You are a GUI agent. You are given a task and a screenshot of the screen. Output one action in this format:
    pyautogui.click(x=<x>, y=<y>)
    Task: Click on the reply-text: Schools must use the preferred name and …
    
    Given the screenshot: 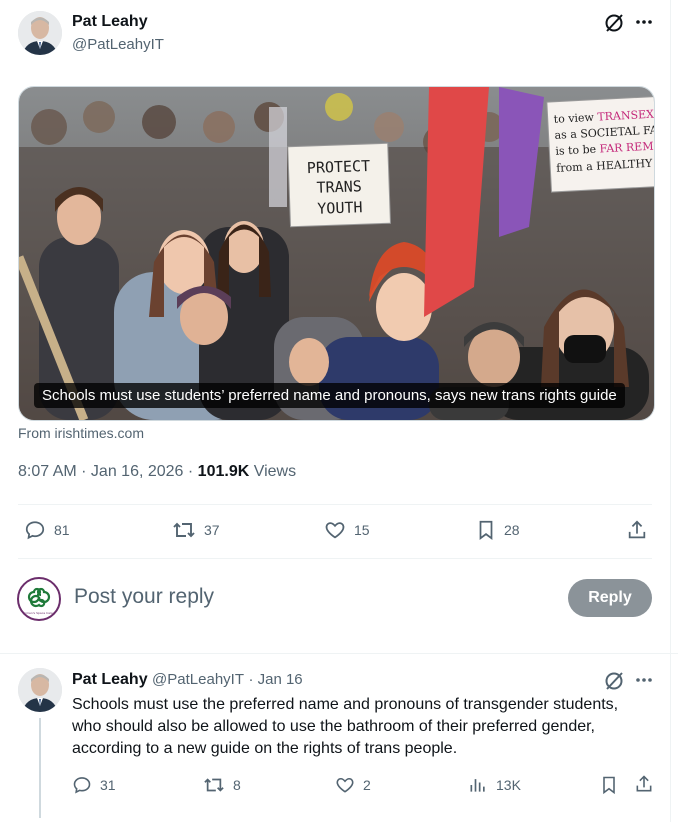 What is the action you would take?
    pyautogui.click(x=345, y=726)
    